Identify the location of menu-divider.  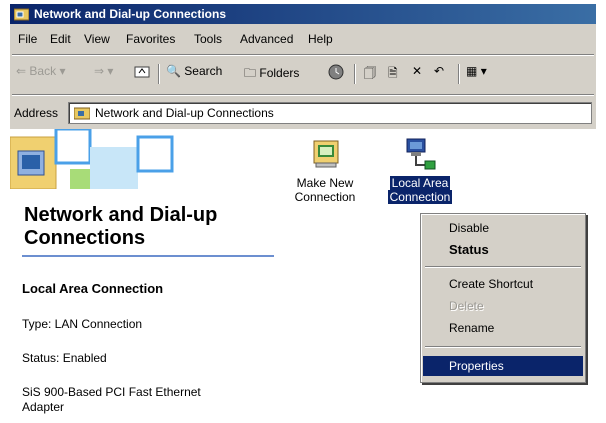
(303, 55).